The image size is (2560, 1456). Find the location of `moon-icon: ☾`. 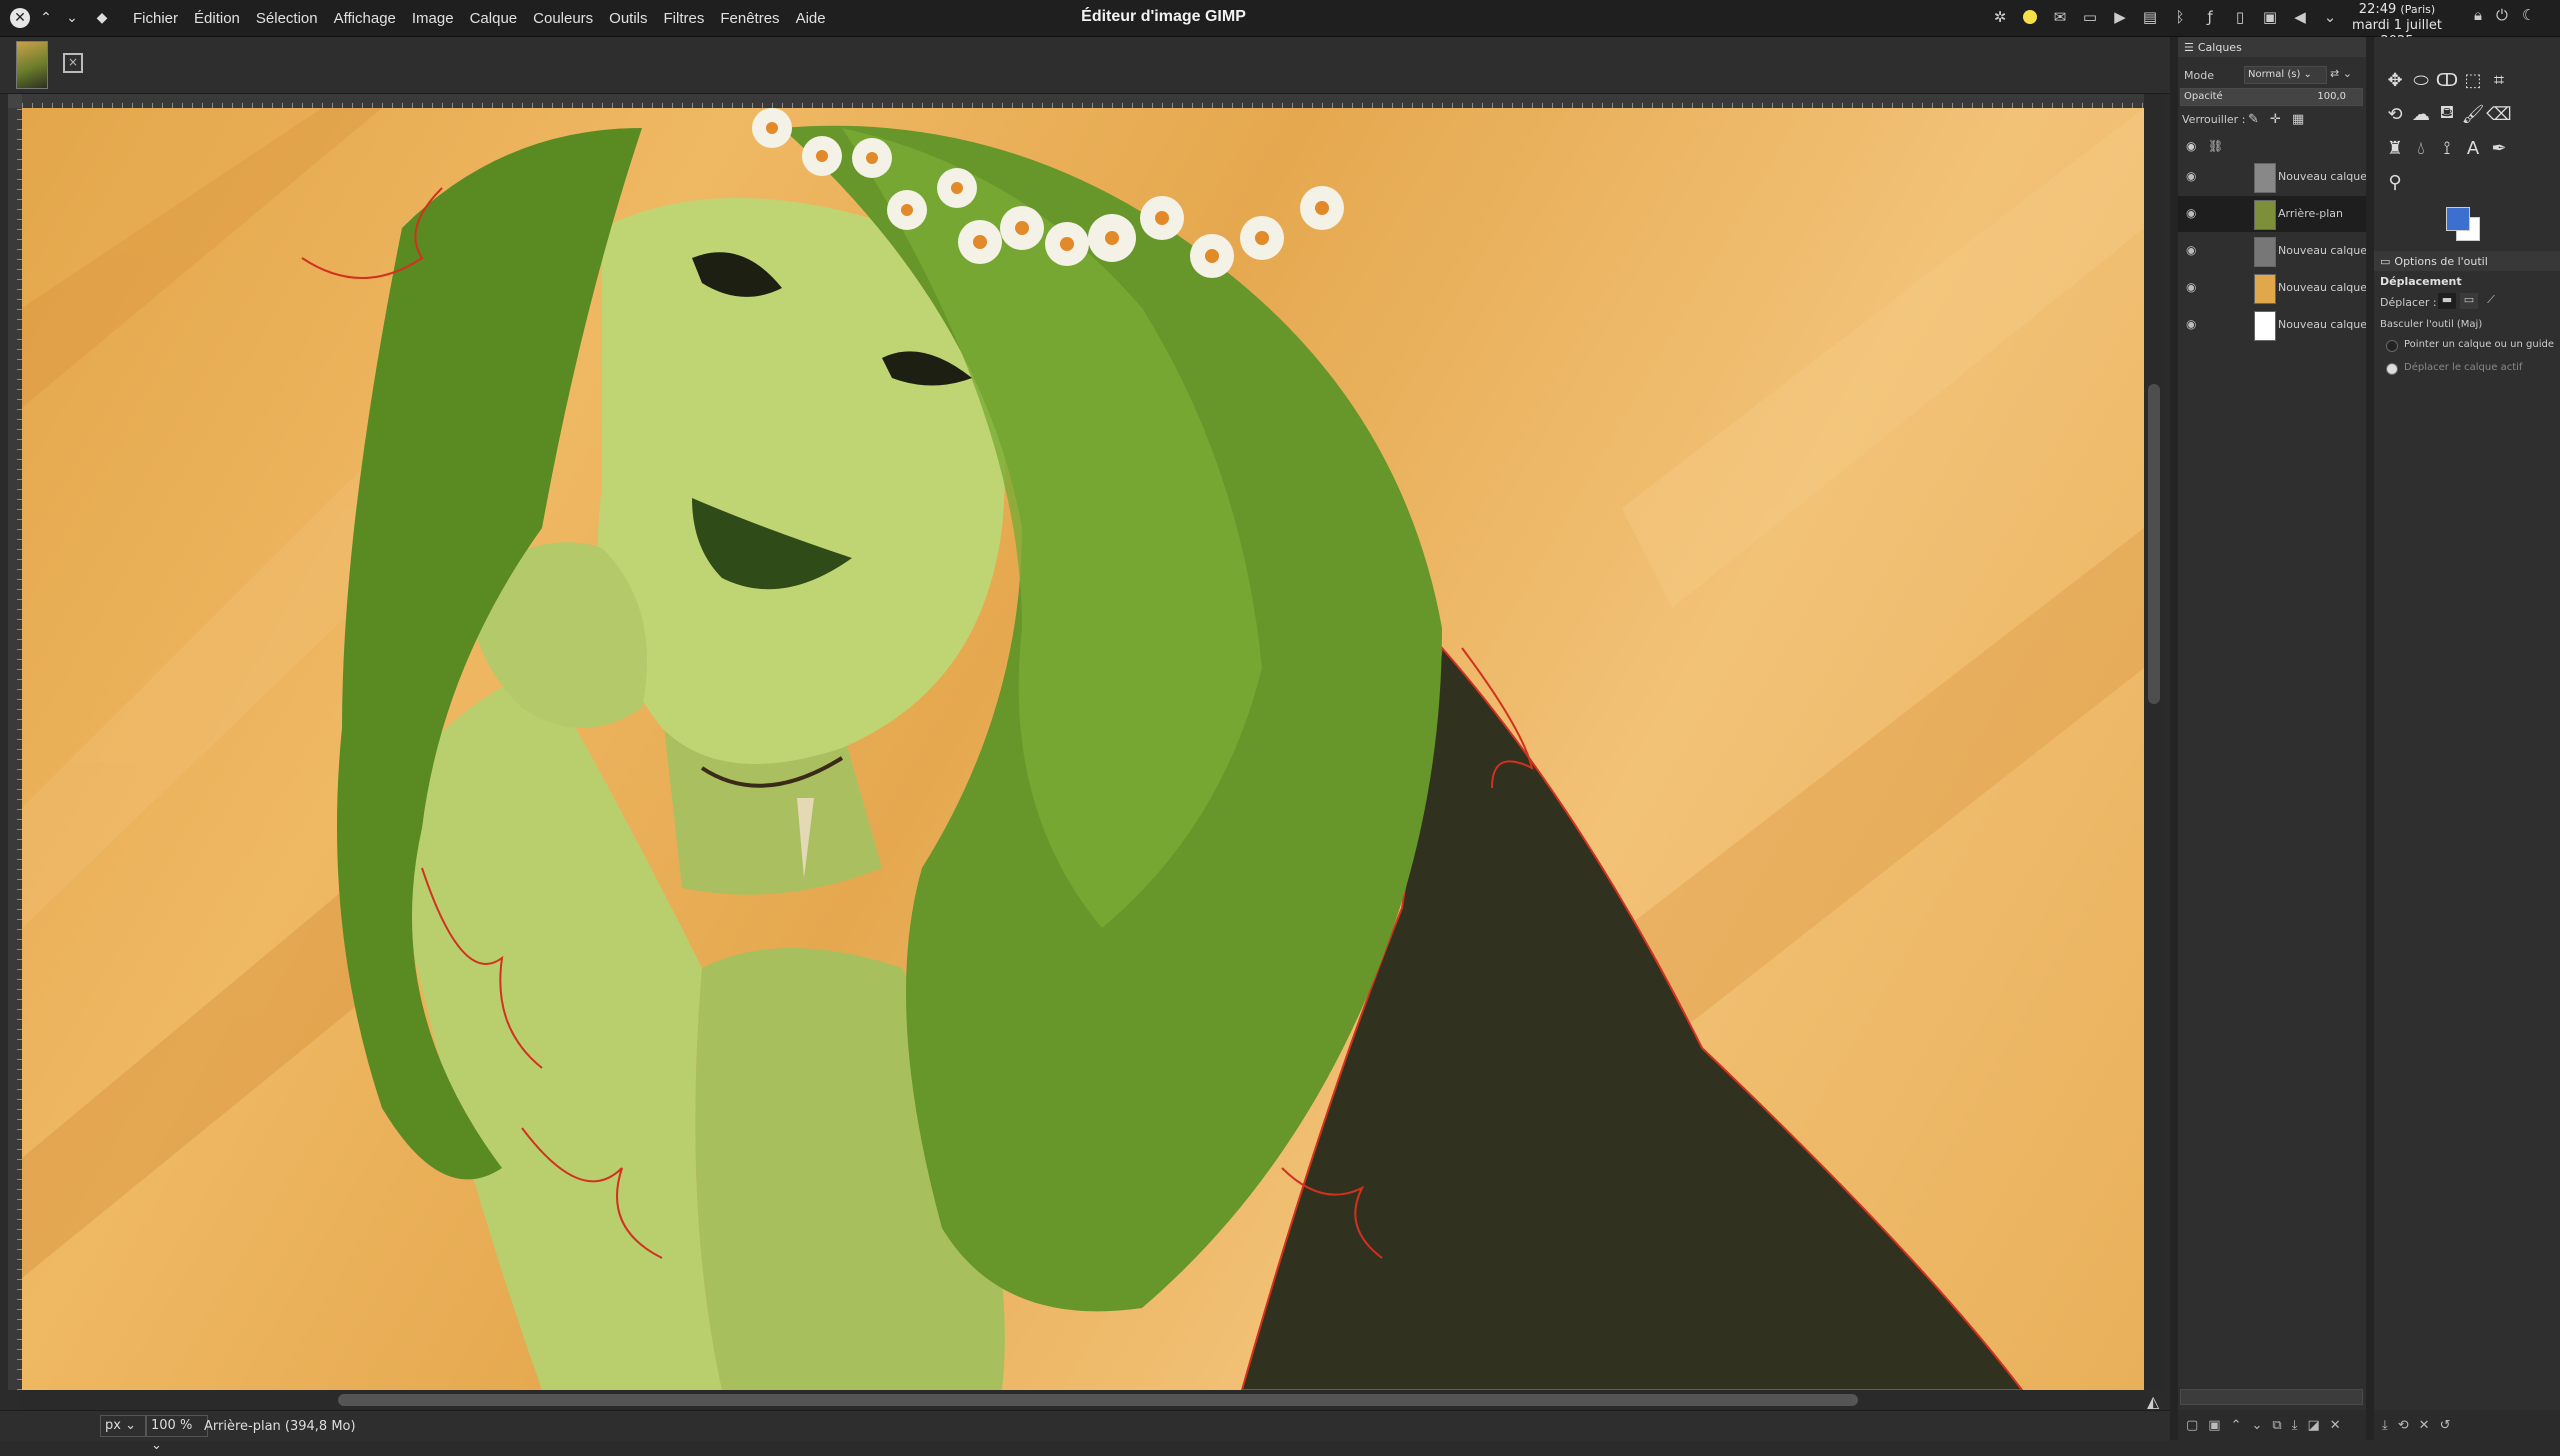

moon-icon: ☾ is located at coordinates (2528, 15).